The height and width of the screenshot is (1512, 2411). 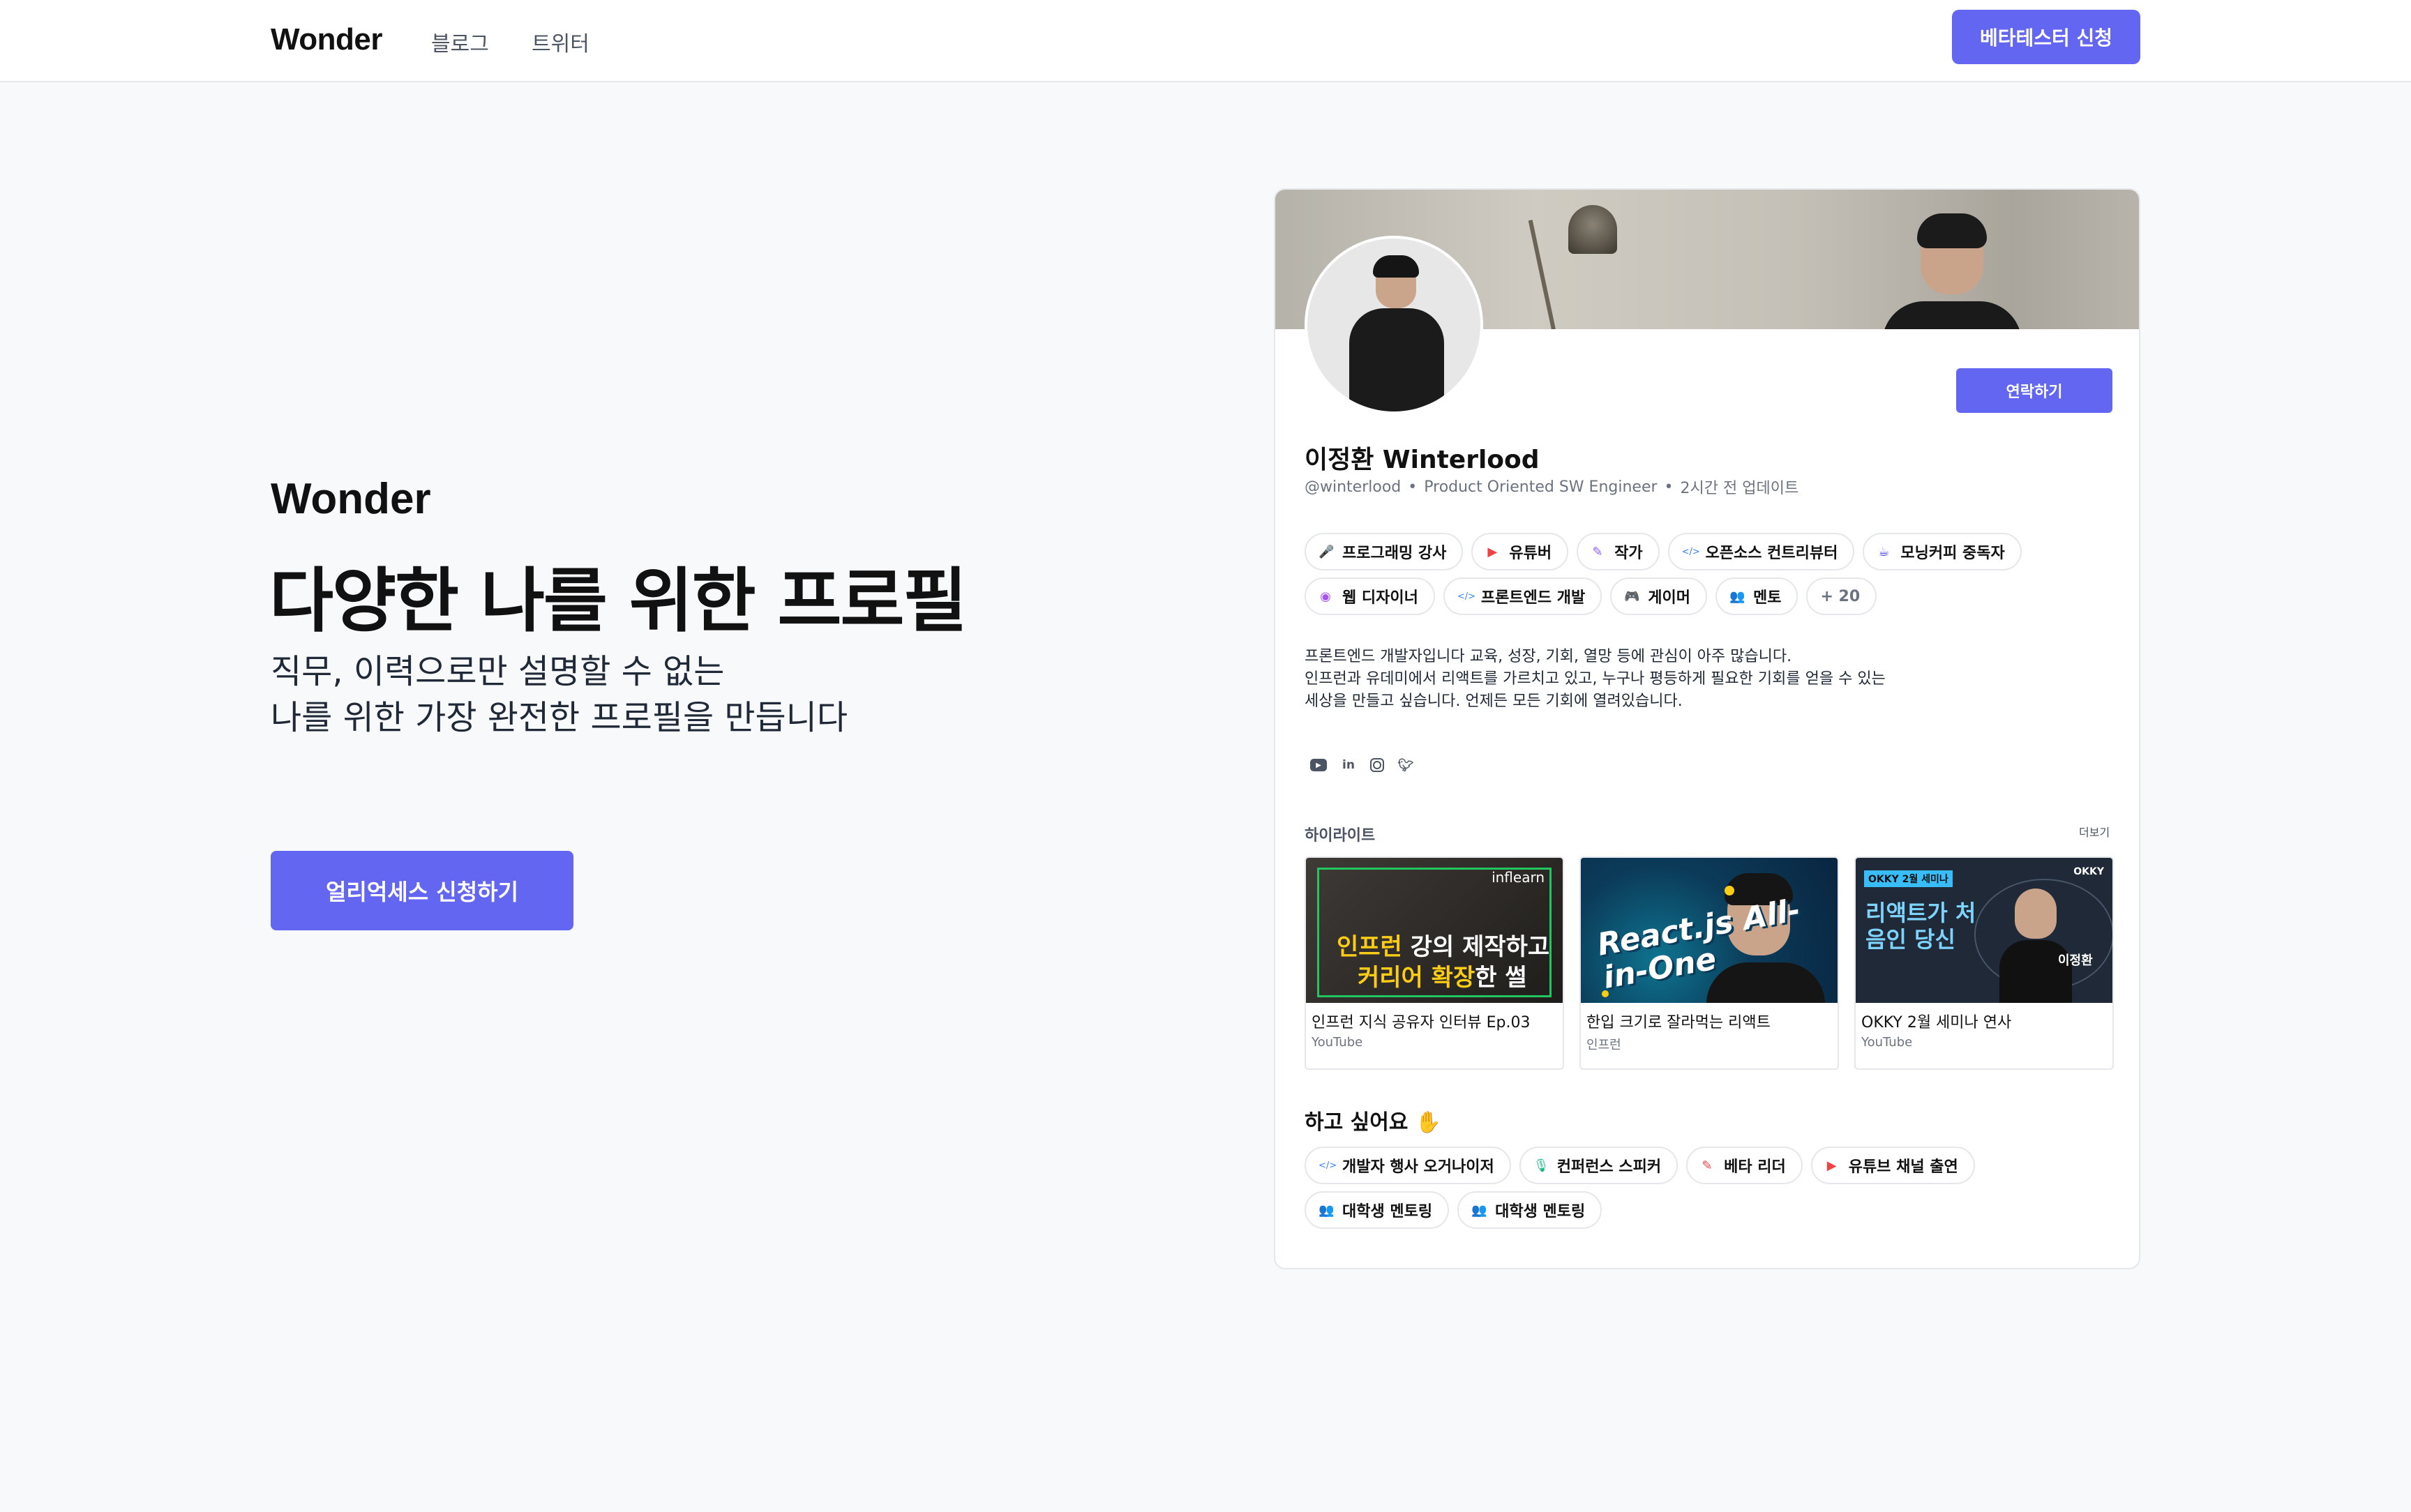 What do you see at coordinates (1361, 765) in the screenshot?
I see `social-links: ▶ in 🐦︎` at bounding box center [1361, 765].